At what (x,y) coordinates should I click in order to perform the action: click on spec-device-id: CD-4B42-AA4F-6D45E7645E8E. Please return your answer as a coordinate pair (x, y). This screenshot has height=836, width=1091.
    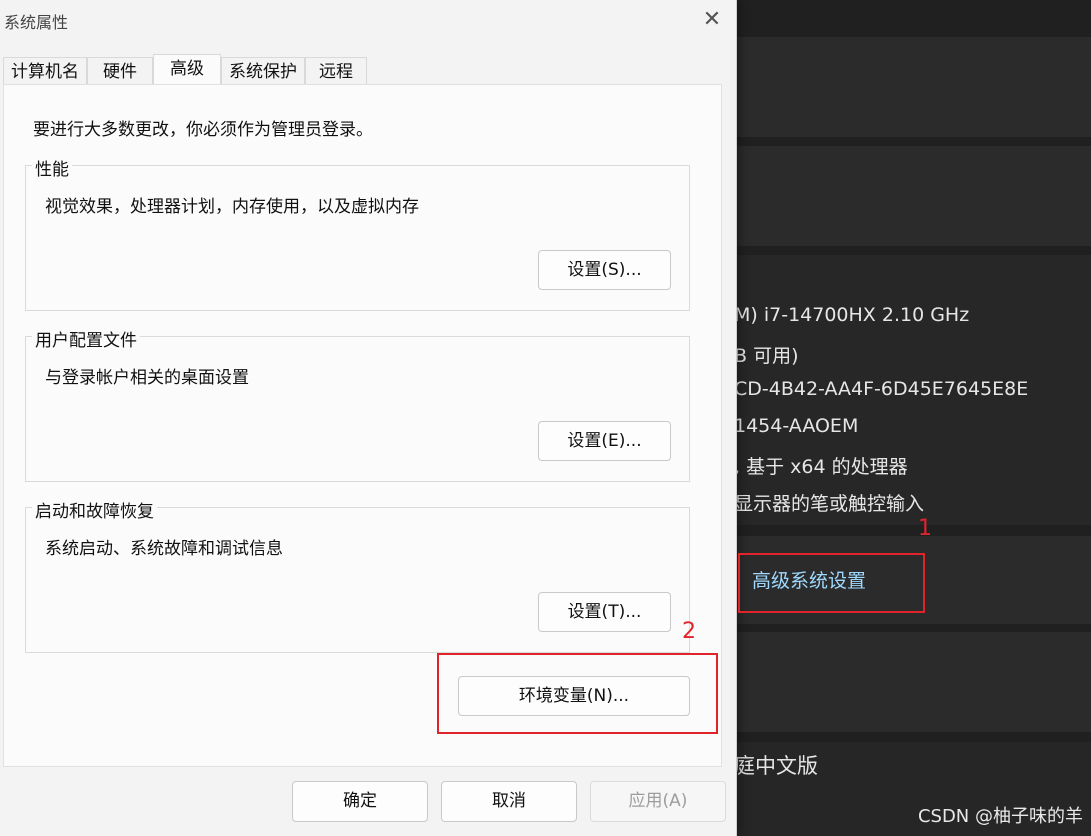
    Looking at the image, I should click on (881, 389).